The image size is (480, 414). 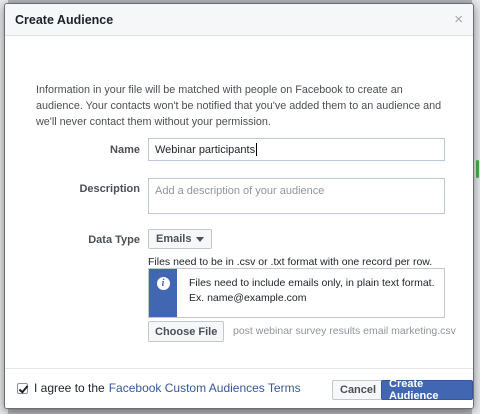 What do you see at coordinates (427, 390) in the screenshot?
I see `create-audience-button: Create Audience` at bounding box center [427, 390].